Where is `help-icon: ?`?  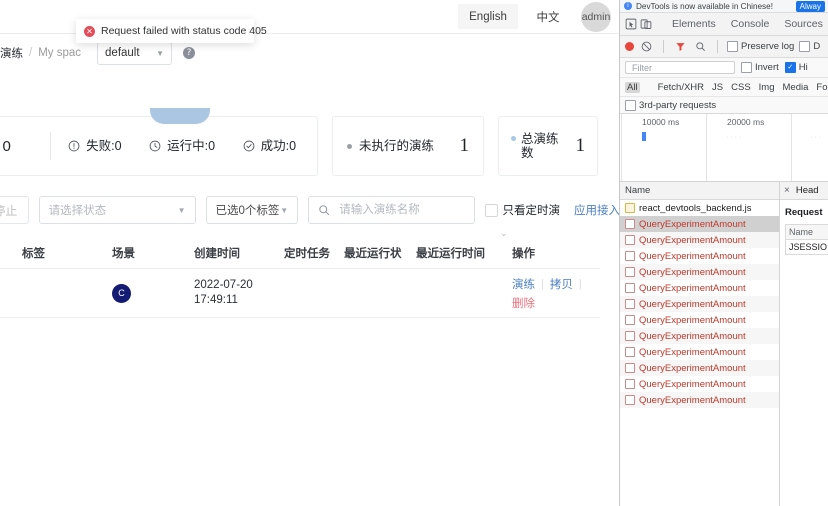 help-icon: ? is located at coordinates (189, 53).